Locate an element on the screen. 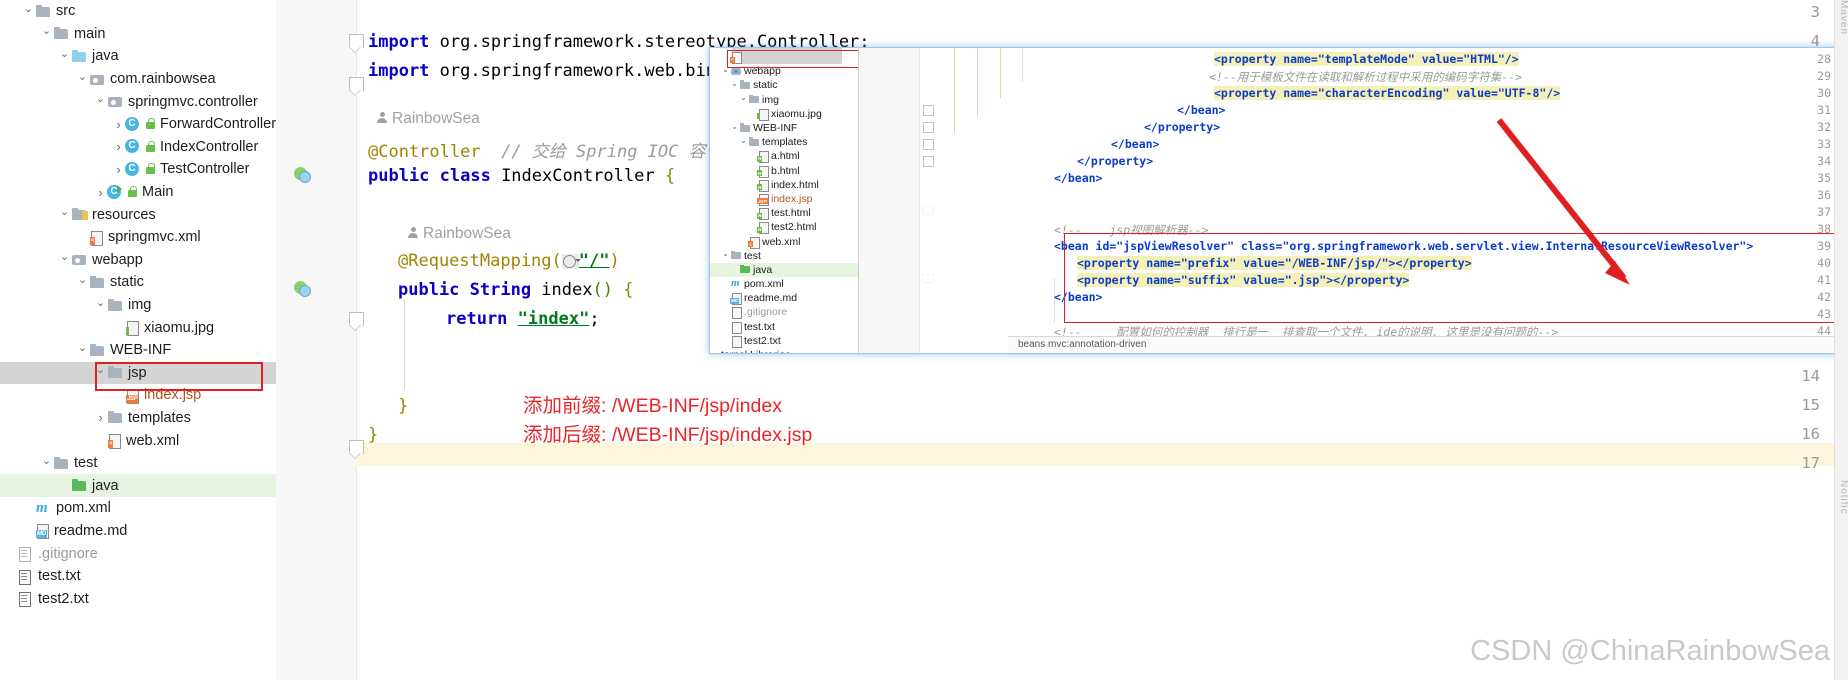  overlay-code-line-32: </property> is located at coordinates (1182, 127).